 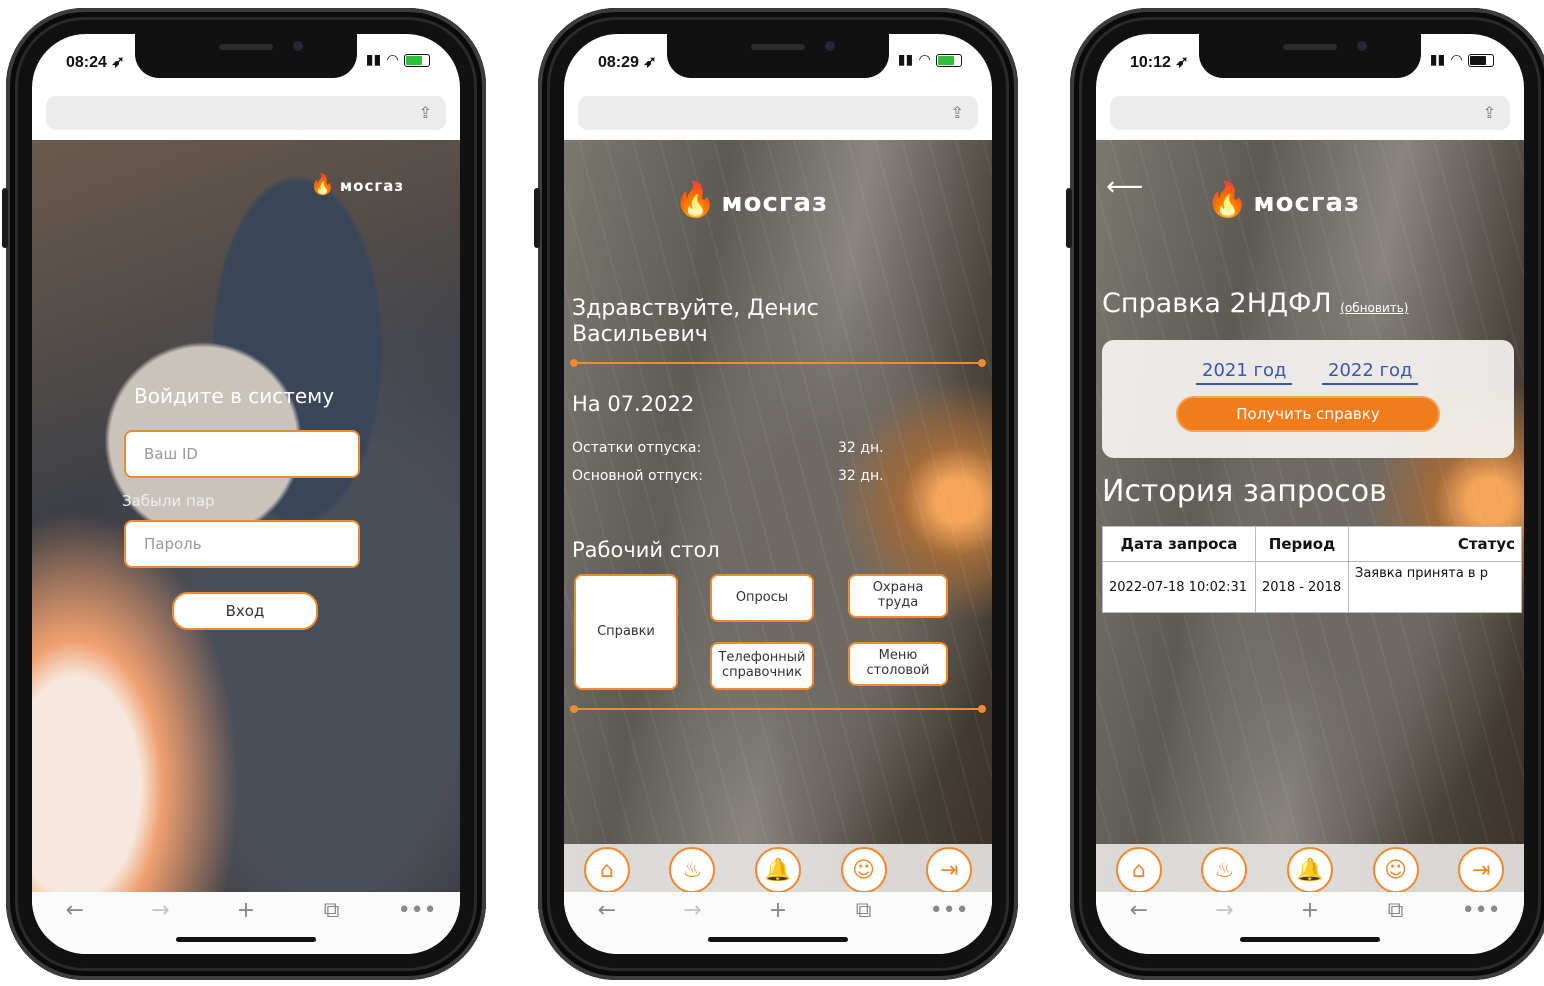 What do you see at coordinates (1435, 544) in the screenshot?
I see `column-header-status: Статус` at bounding box center [1435, 544].